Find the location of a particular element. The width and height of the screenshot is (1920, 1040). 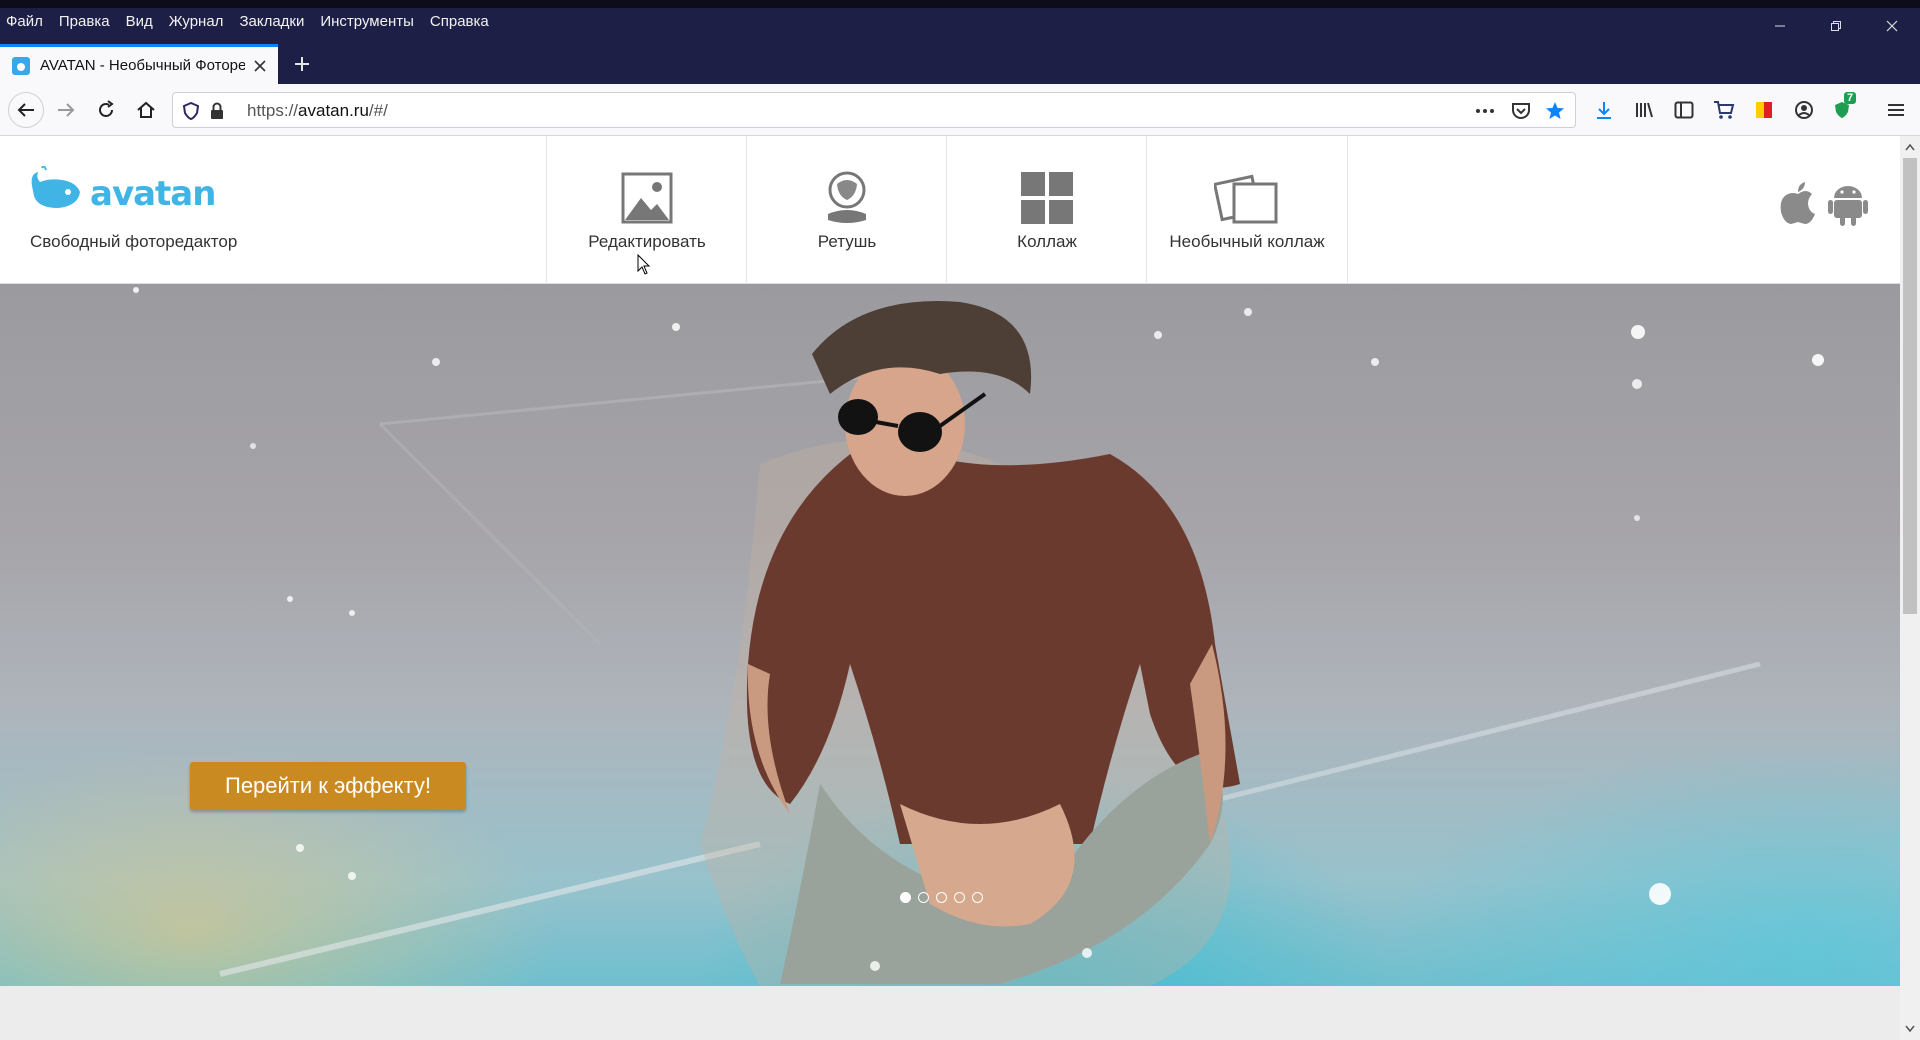

close-window-button is located at coordinates (1892, 26).